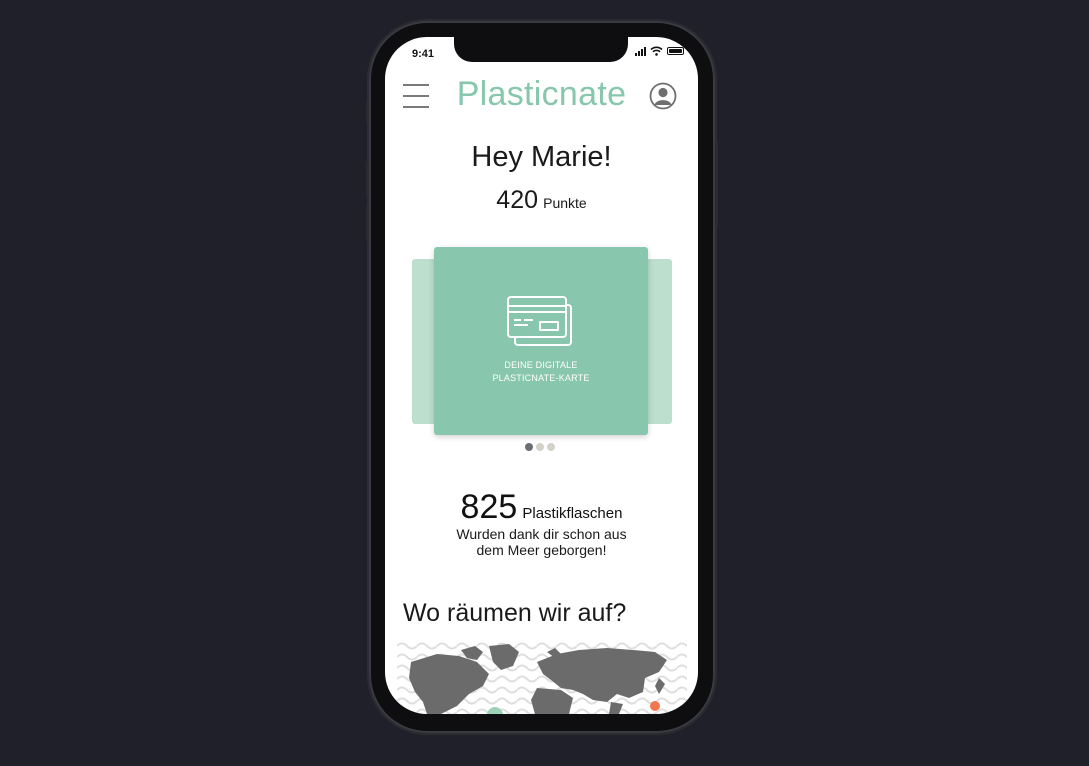 The width and height of the screenshot is (1089, 766). What do you see at coordinates (541, 49) in the screenshot?
I see `notch` at bounding box center [541, 49].